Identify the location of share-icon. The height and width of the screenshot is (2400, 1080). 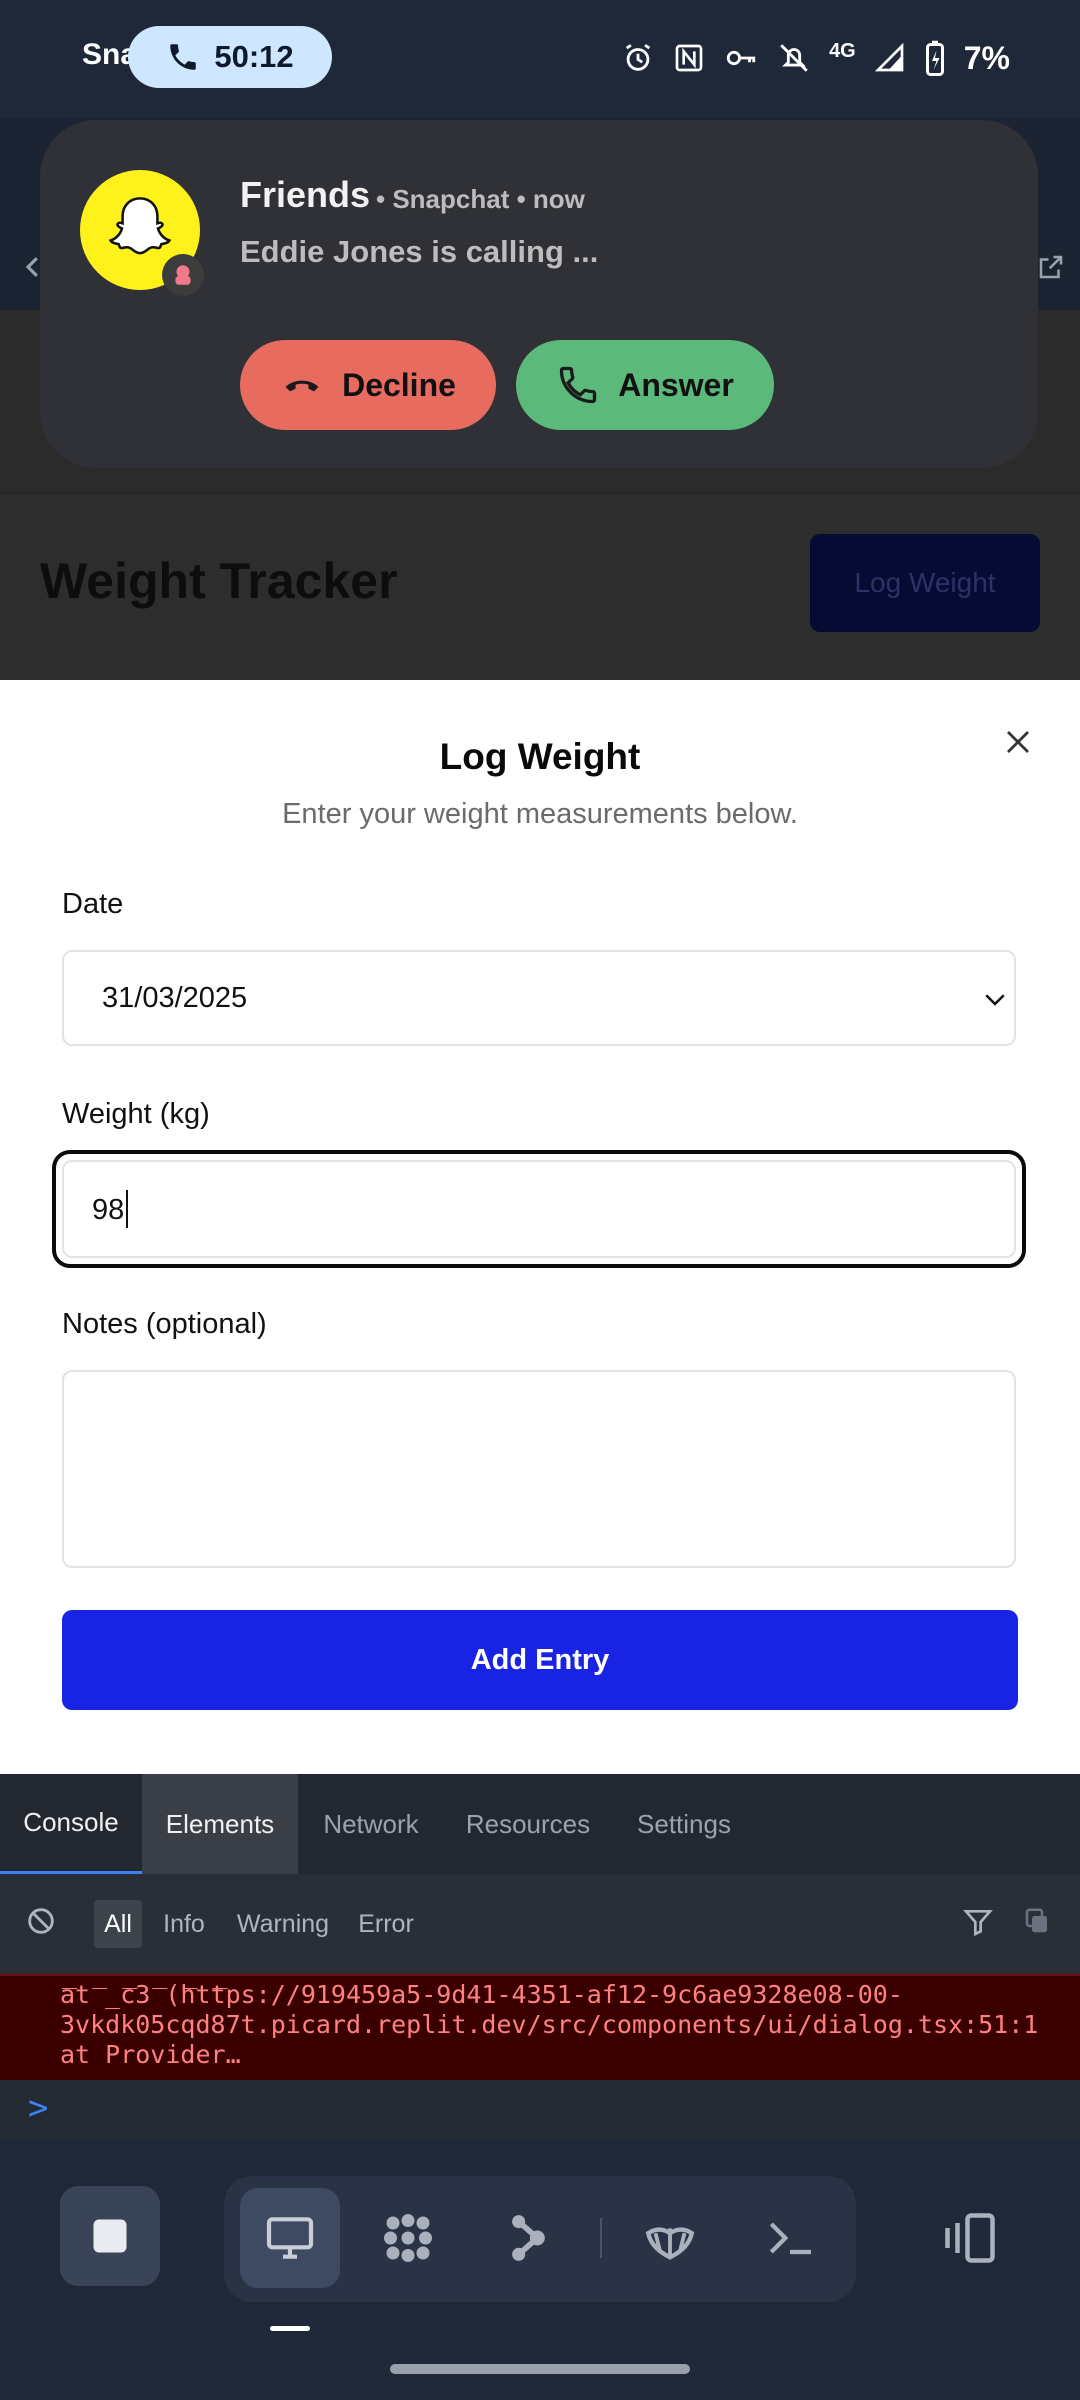
(528, 2238).